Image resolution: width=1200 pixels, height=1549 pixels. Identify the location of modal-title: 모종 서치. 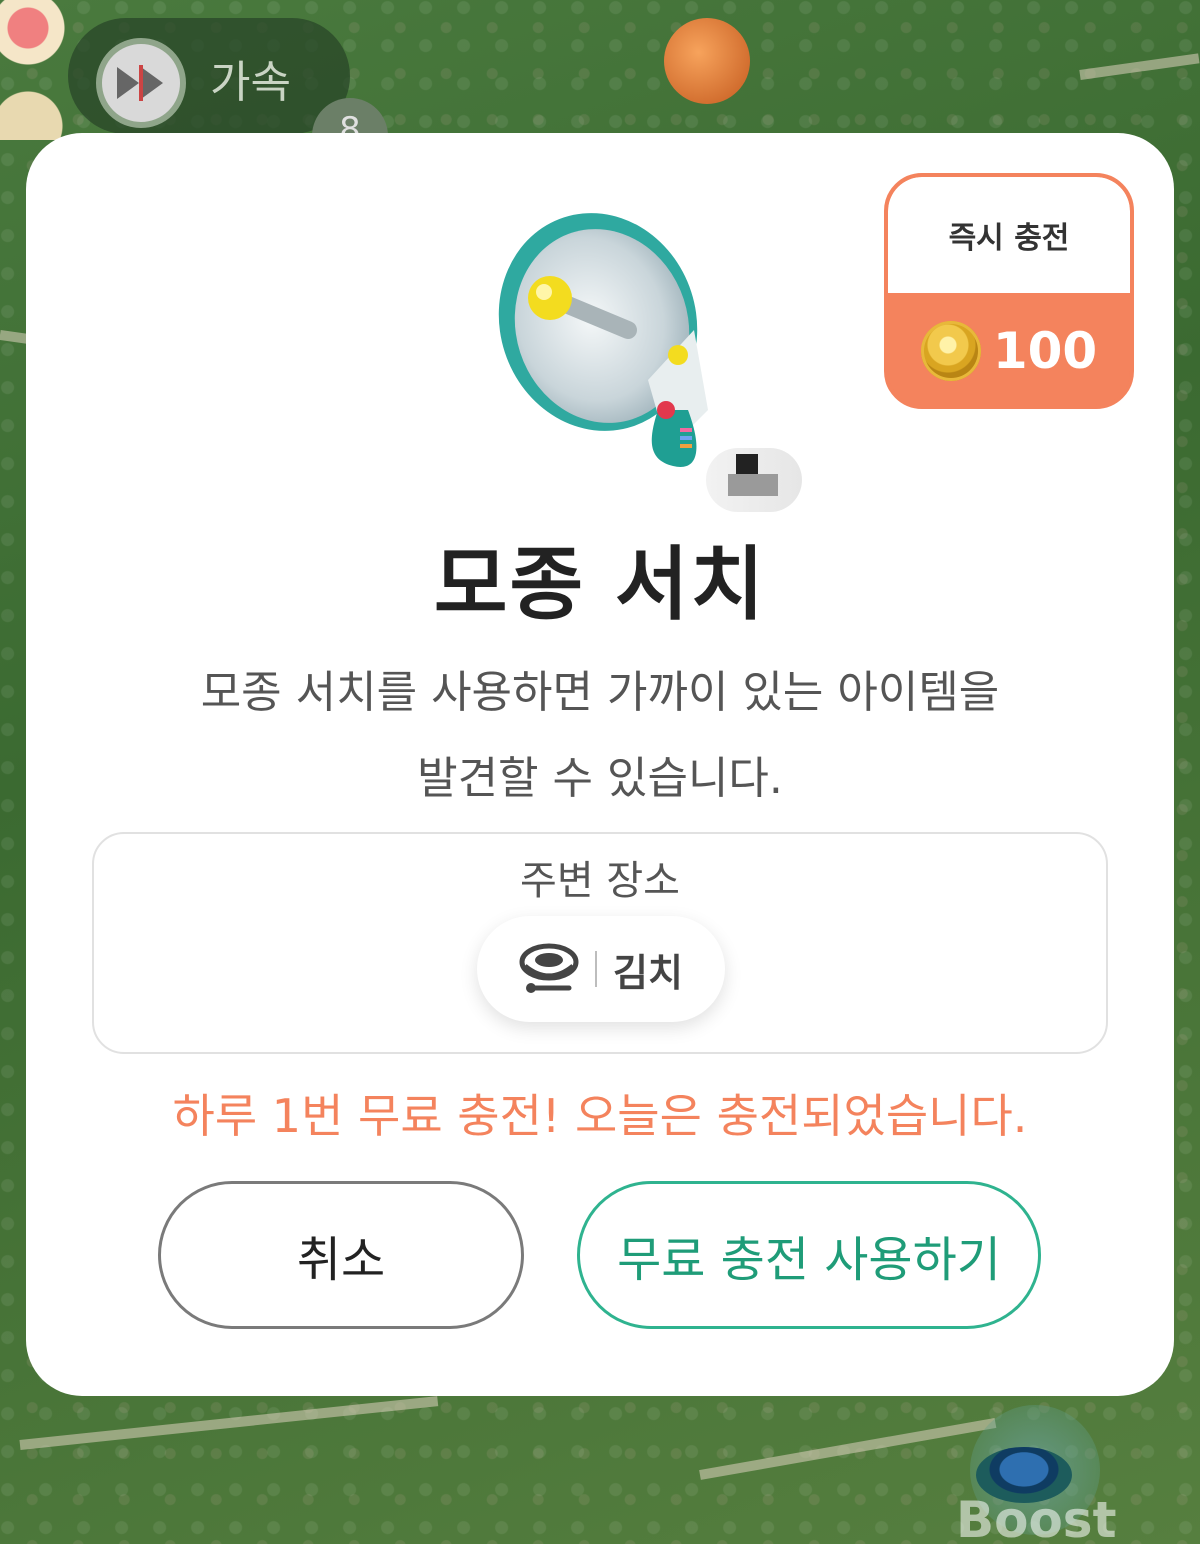
(600, 584).